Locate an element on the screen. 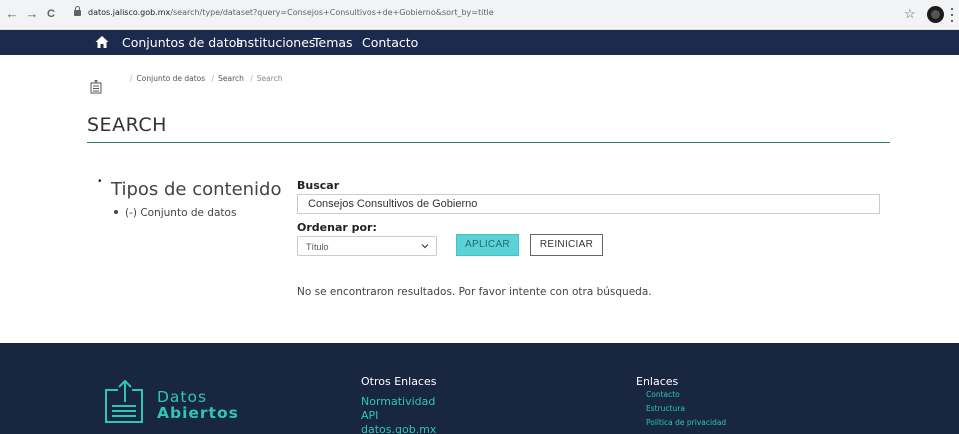 Image resolution: width=959 pixels, height=434 pixels. logo-text-abiertos: Abiertos is located at coordinates (198, 413).